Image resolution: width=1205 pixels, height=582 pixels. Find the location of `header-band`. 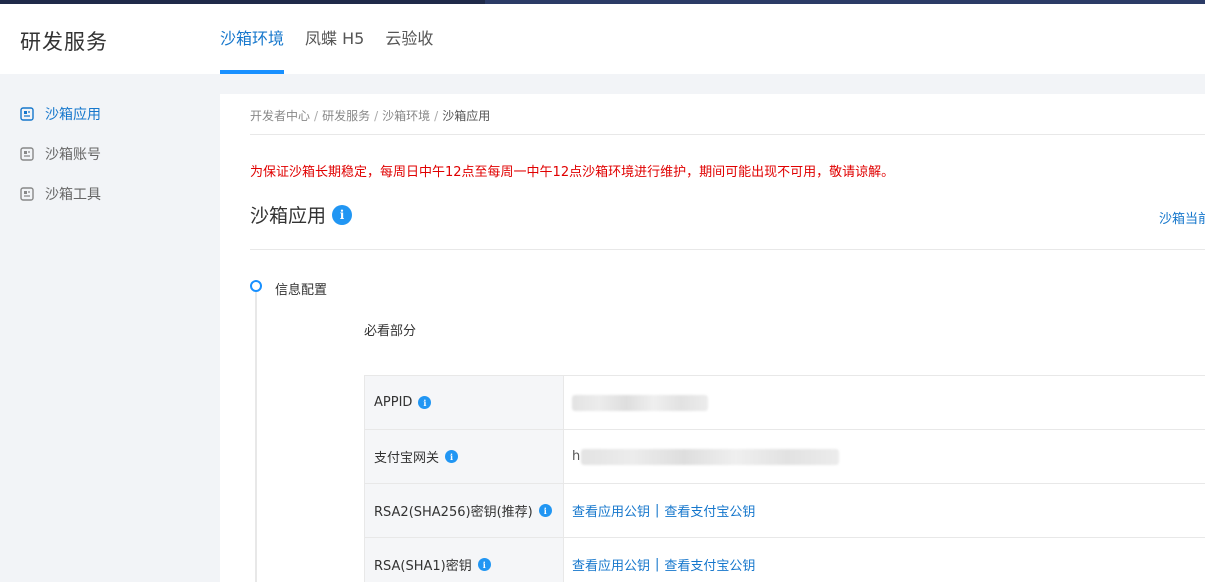

header-band is located at coordinates (602, 84).